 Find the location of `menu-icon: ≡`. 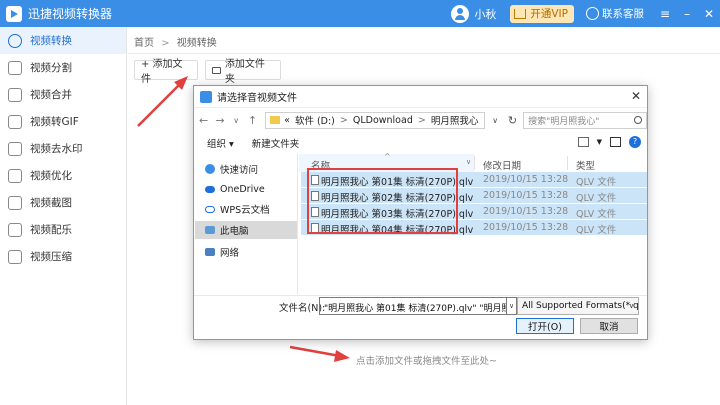

menu-icon: ≡ is located at coordinates (665, 14).